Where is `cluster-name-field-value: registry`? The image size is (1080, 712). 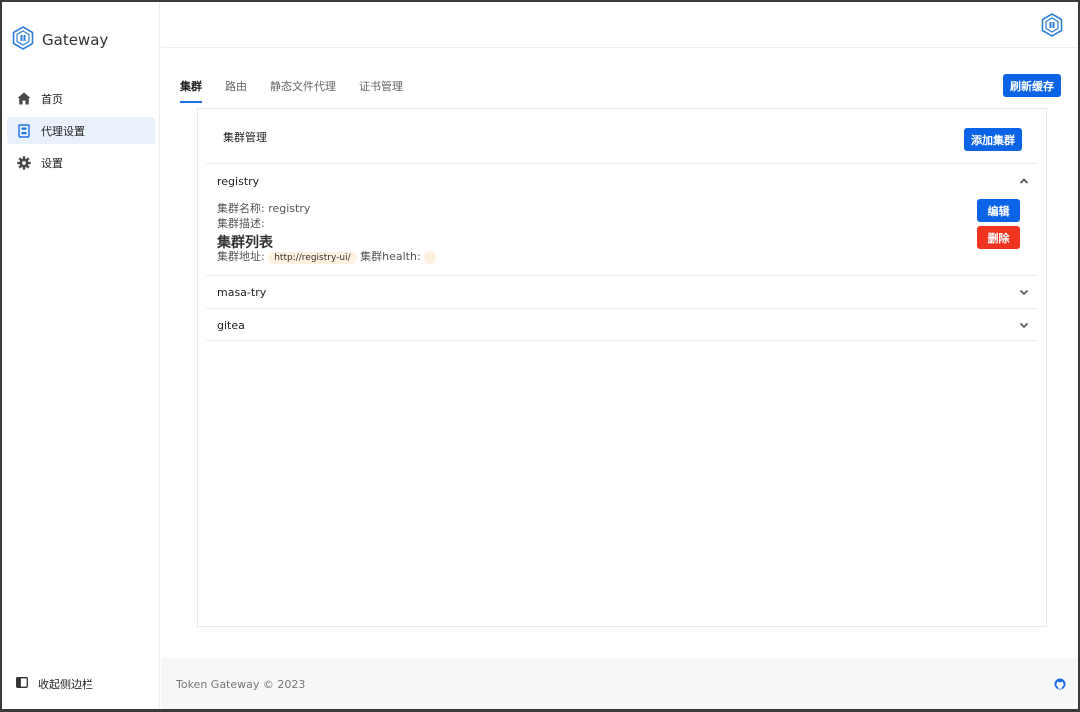
cluster-name-field-value: registry is located at coordinates (289, 208).